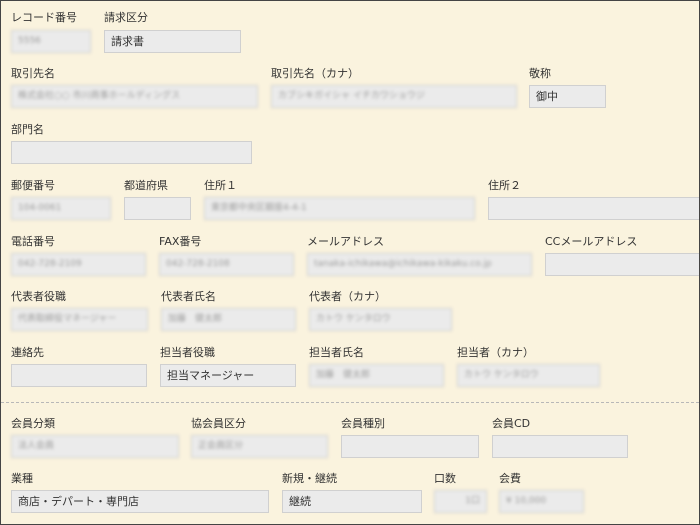 Image resolution: width=700 pixels, height=525 pixels. Describe the element at coordinates (146, 185) in the screenshot. I see `prefecture-label: 都道府県` at that location.